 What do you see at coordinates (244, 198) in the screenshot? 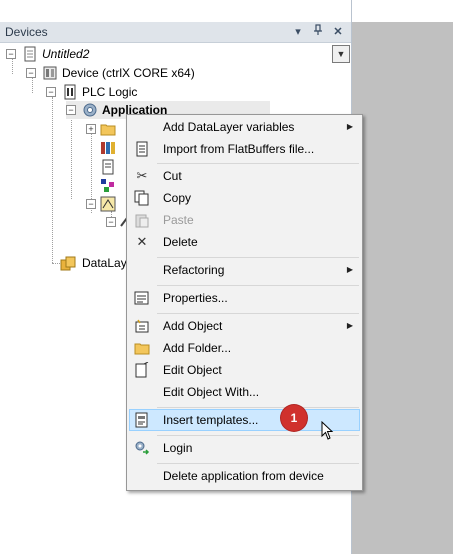
I see `menu-item-copy: Copy` at bounding box center [244, 198].